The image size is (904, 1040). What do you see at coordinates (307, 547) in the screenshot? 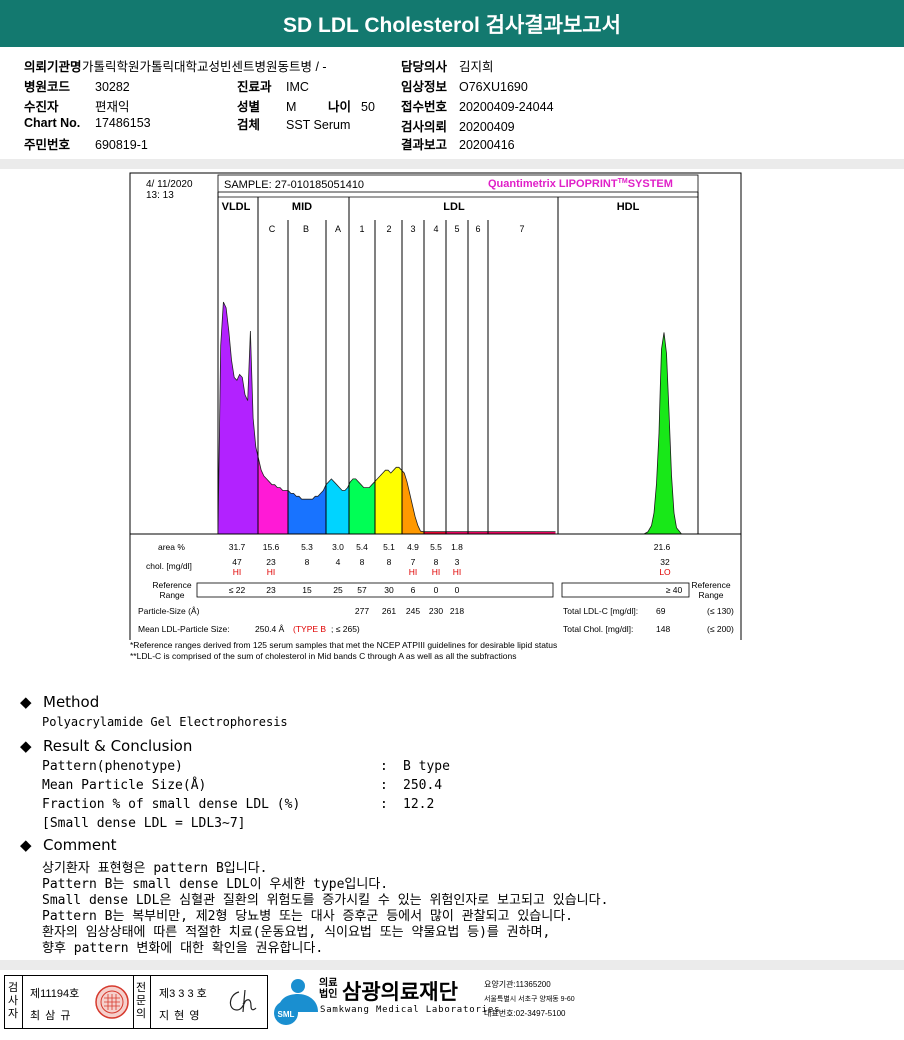
I see `area-value: 5.3` at bounding box center [307, 547].